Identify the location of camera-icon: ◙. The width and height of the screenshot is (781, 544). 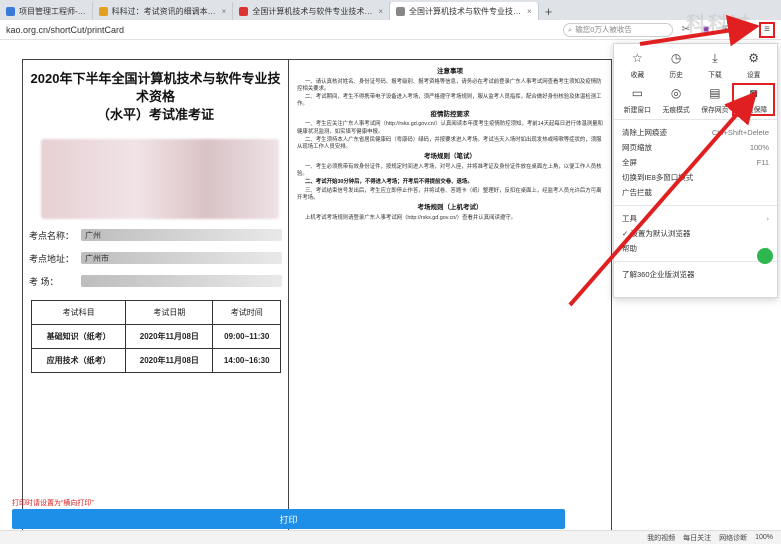
(754, 93).